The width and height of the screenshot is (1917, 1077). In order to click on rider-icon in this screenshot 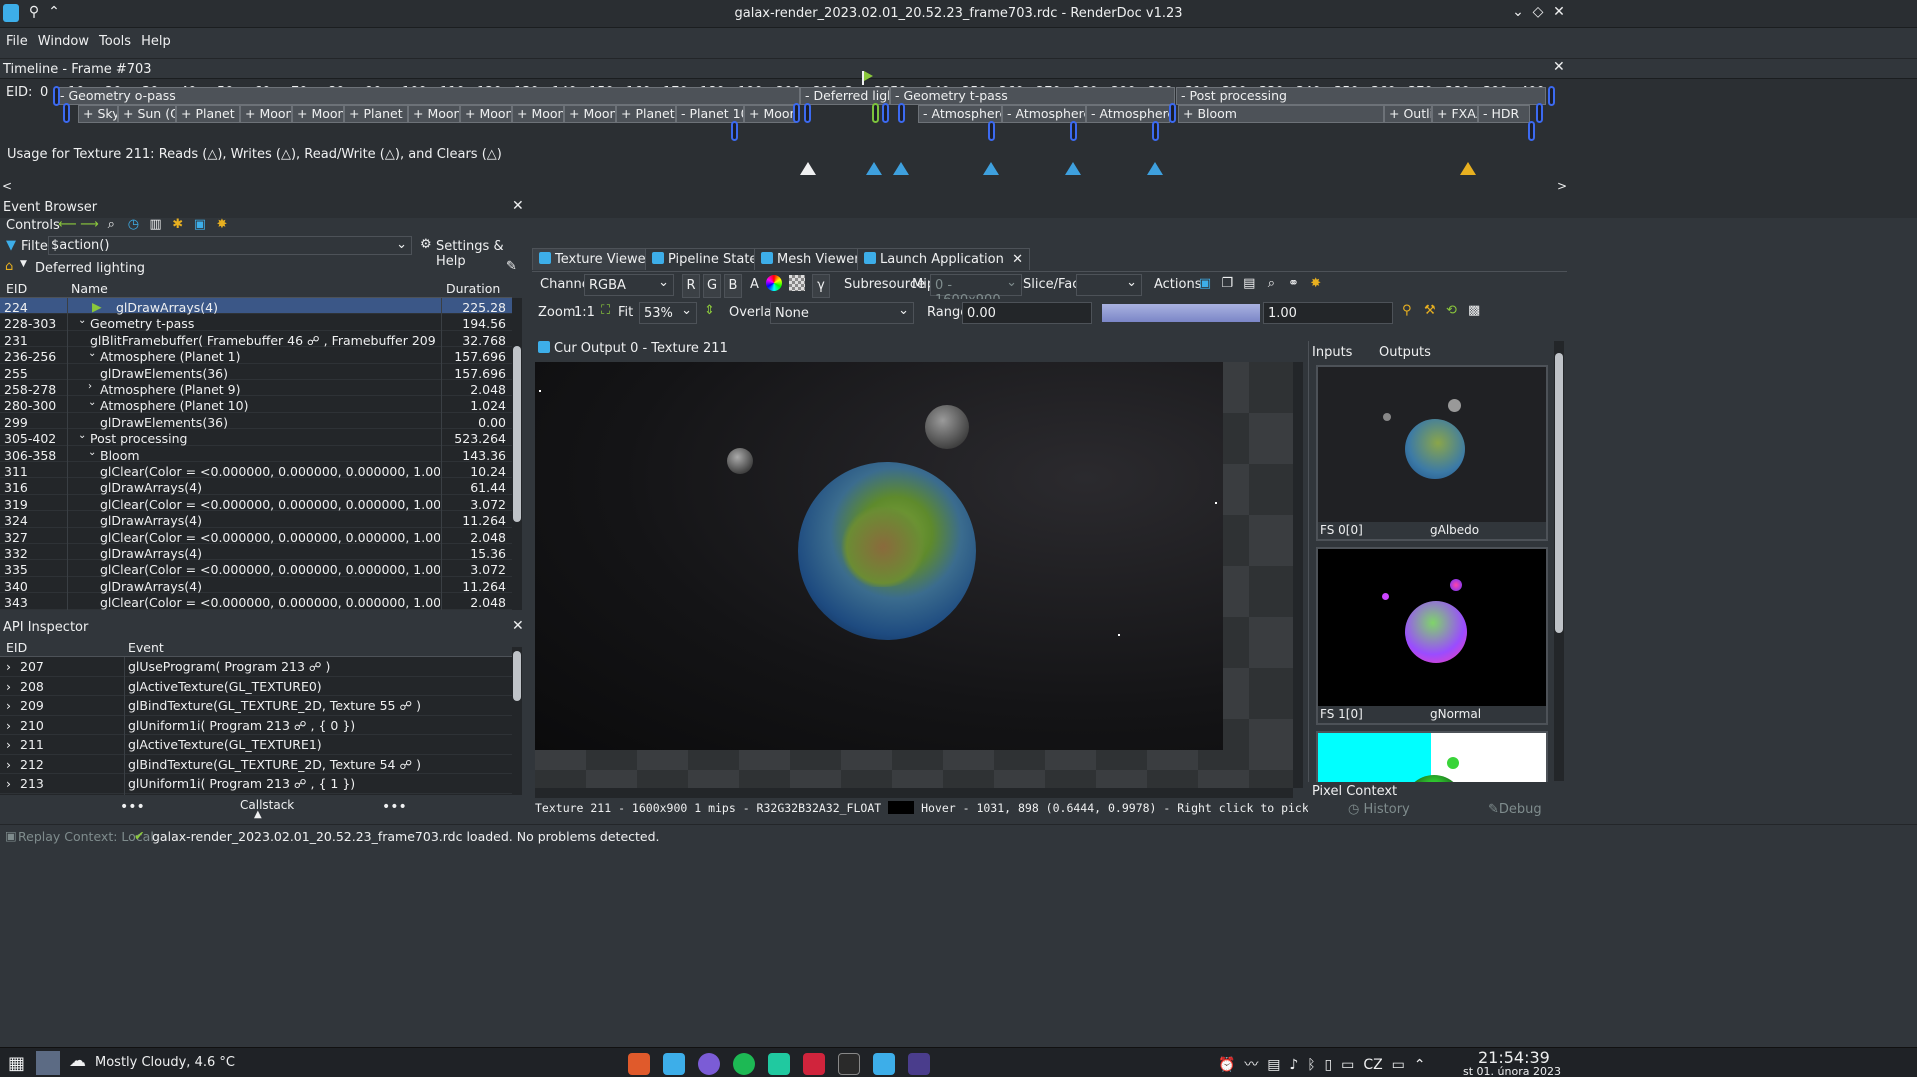, I will do `click(814, 1064)`.